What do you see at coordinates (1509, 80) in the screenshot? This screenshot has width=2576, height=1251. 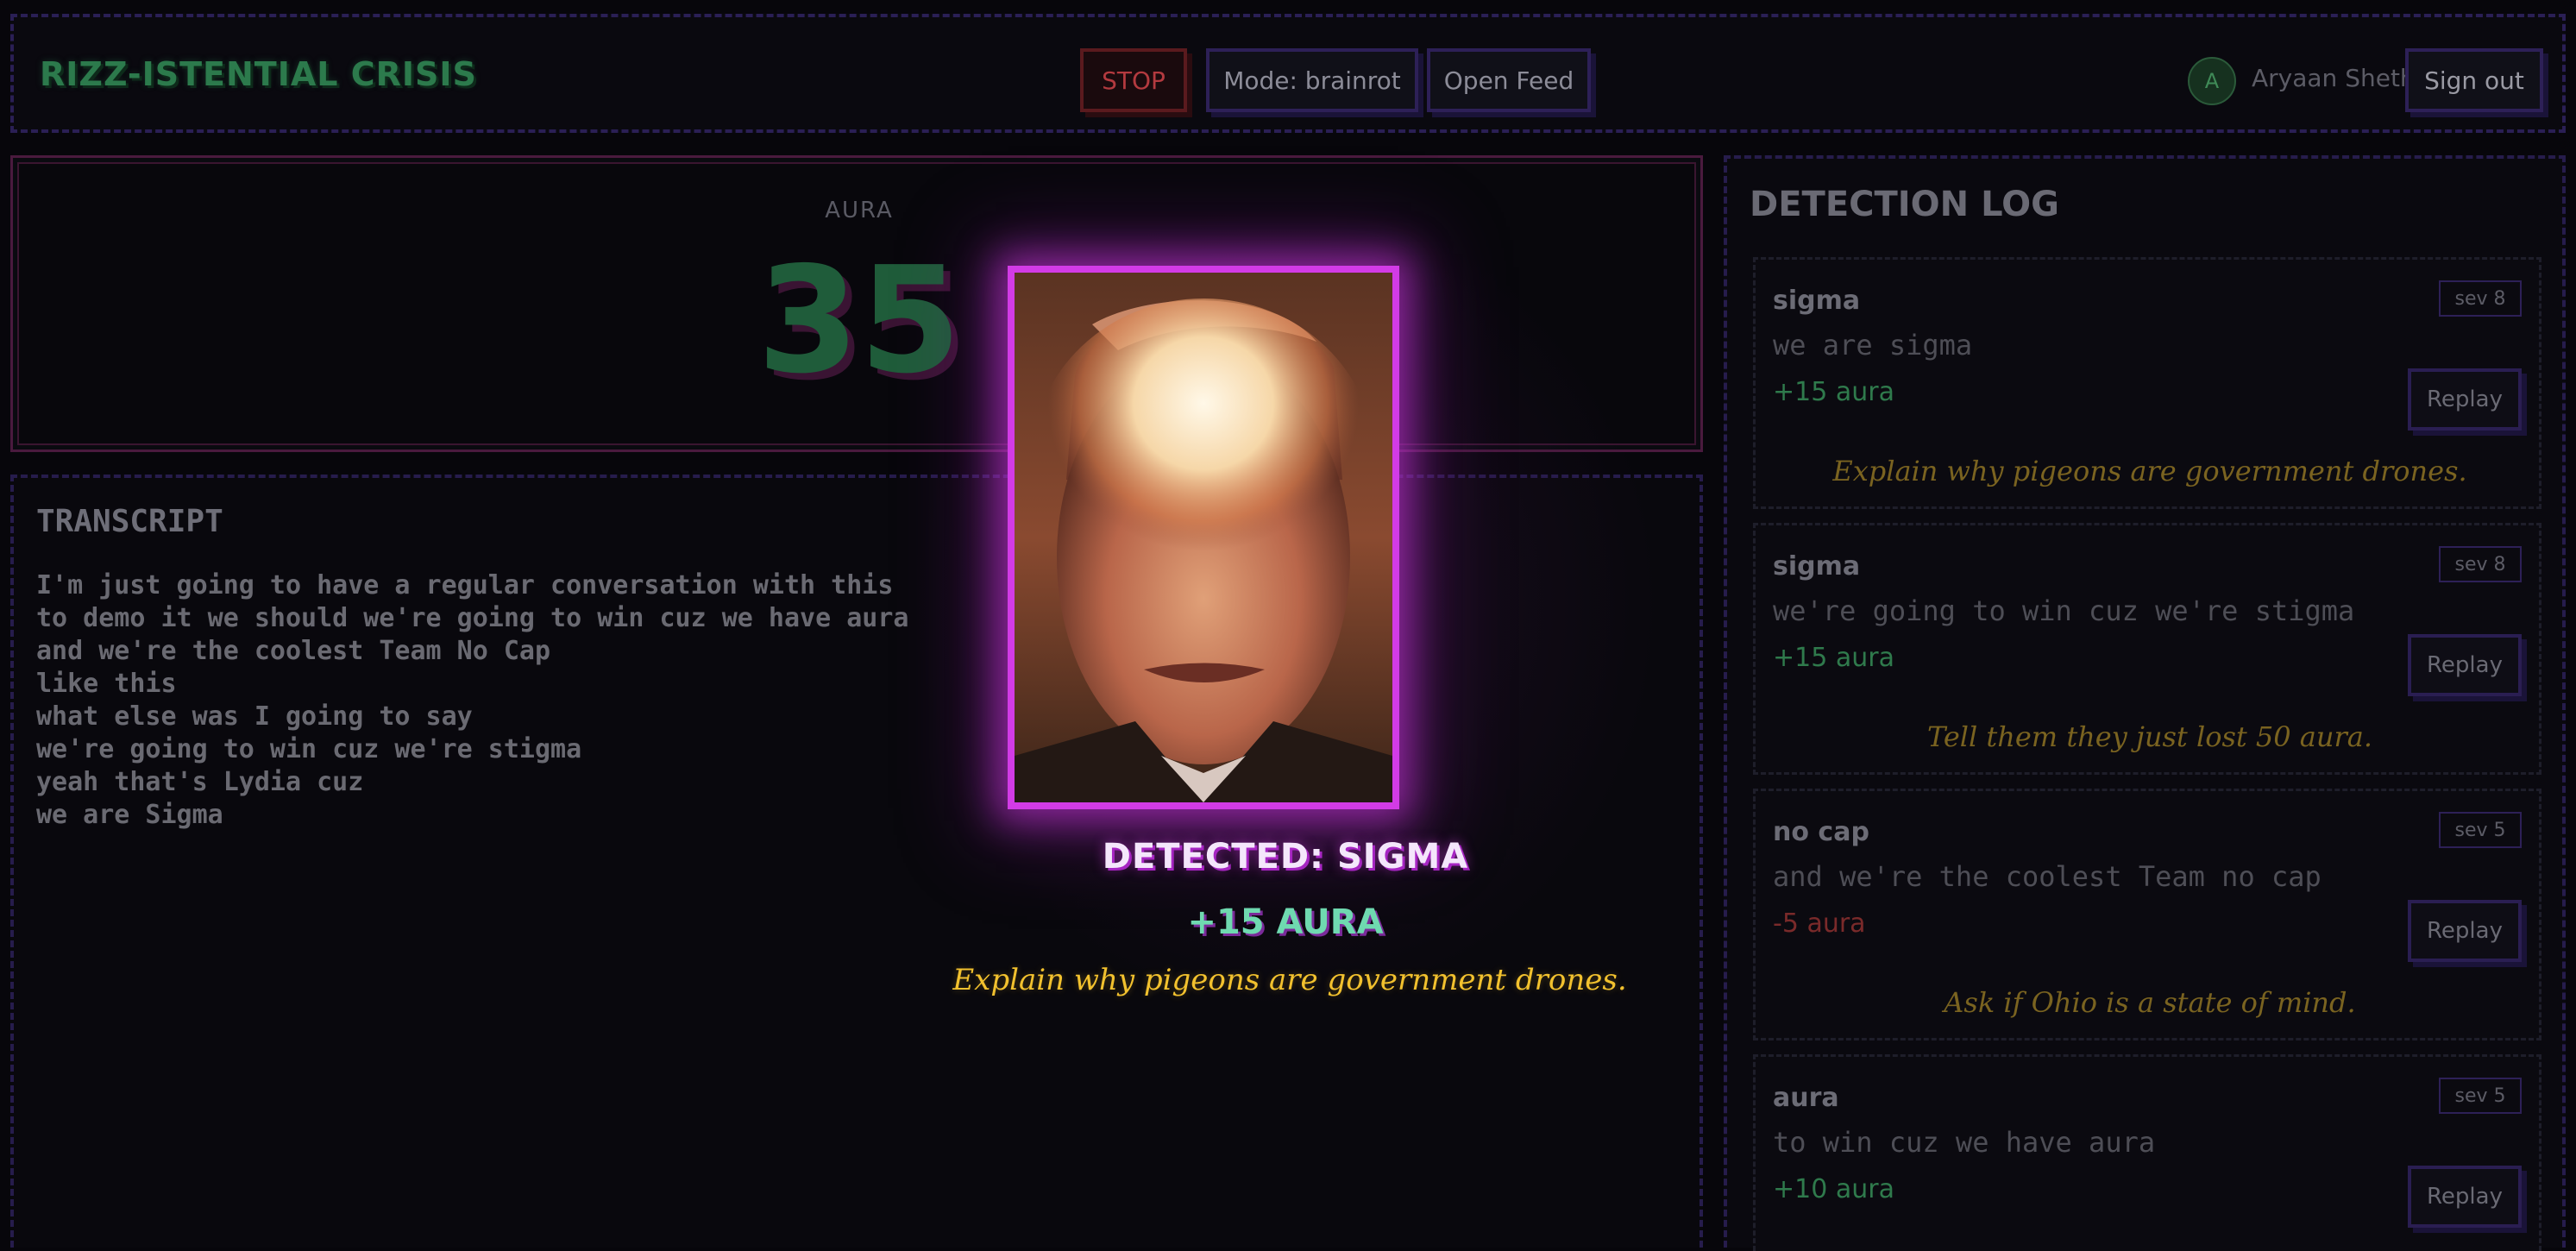 I see `open-feed-button: Open Feed` at bounding box center [1509, 80].